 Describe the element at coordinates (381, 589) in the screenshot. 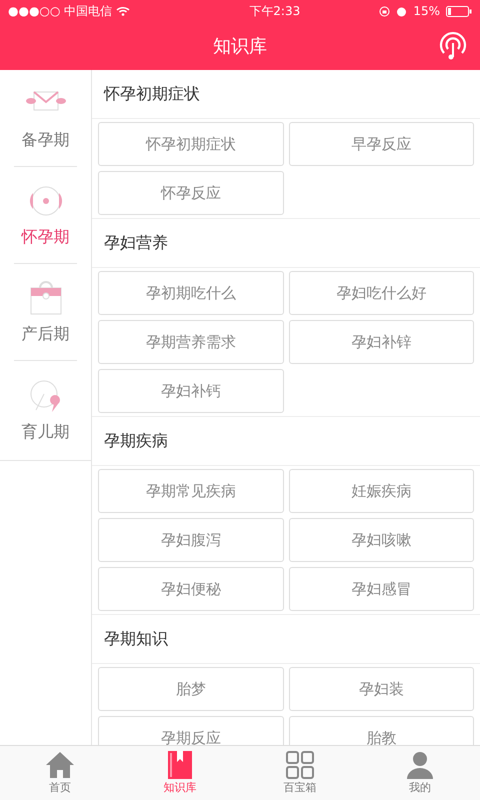

I see `topic-button: 孕妇感冒` at that location.